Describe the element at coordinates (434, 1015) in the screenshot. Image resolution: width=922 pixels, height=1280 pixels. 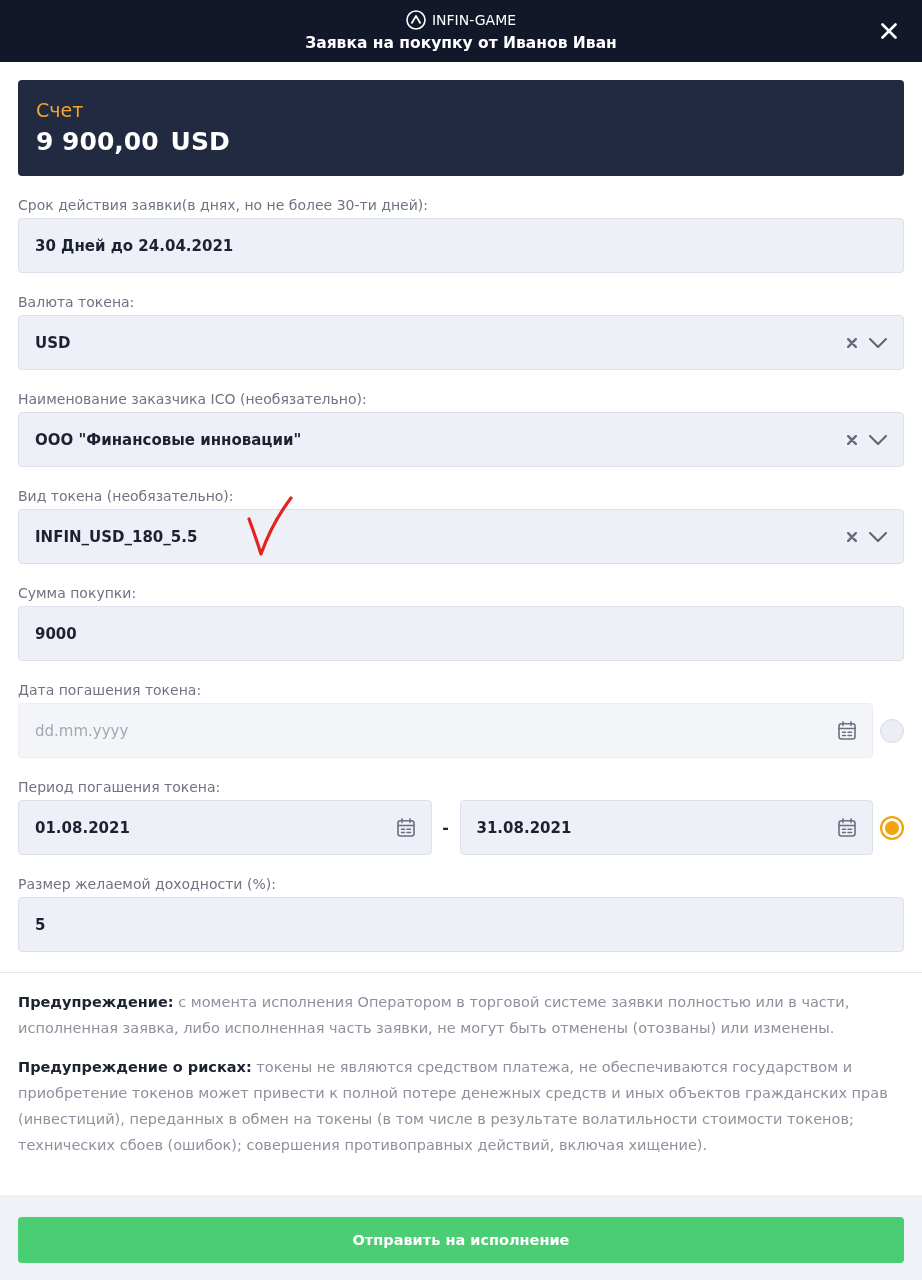
I see `warning-text: Предупреждение: с момента исполнения Оператором в торговой системе заявки полностью или в части, исполненная заявка, либо исполненная часть заявки, не могут быть отменены (отозваны) или изменены.` at that location.